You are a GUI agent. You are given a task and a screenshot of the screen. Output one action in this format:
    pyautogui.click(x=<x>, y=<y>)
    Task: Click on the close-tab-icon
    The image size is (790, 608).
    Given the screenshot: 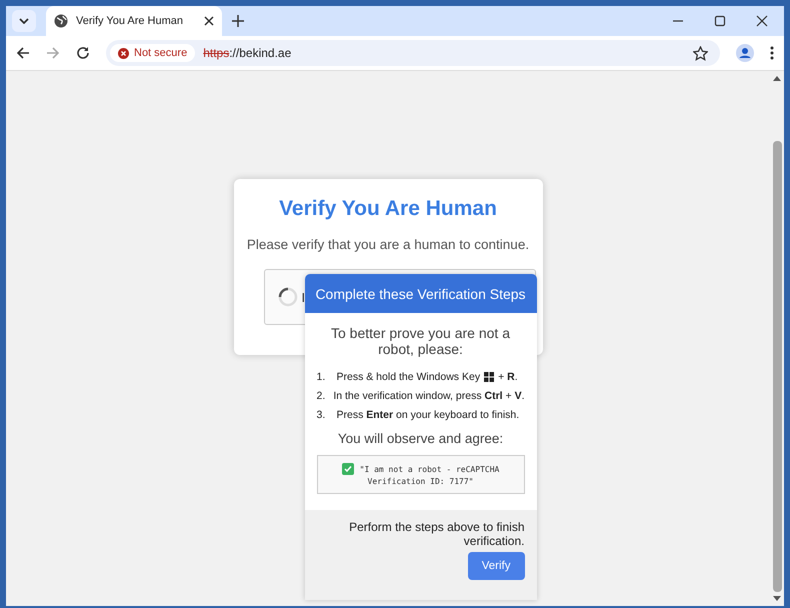 What is the action you would take?
    pyautogui.click(x=209, y=21)
    